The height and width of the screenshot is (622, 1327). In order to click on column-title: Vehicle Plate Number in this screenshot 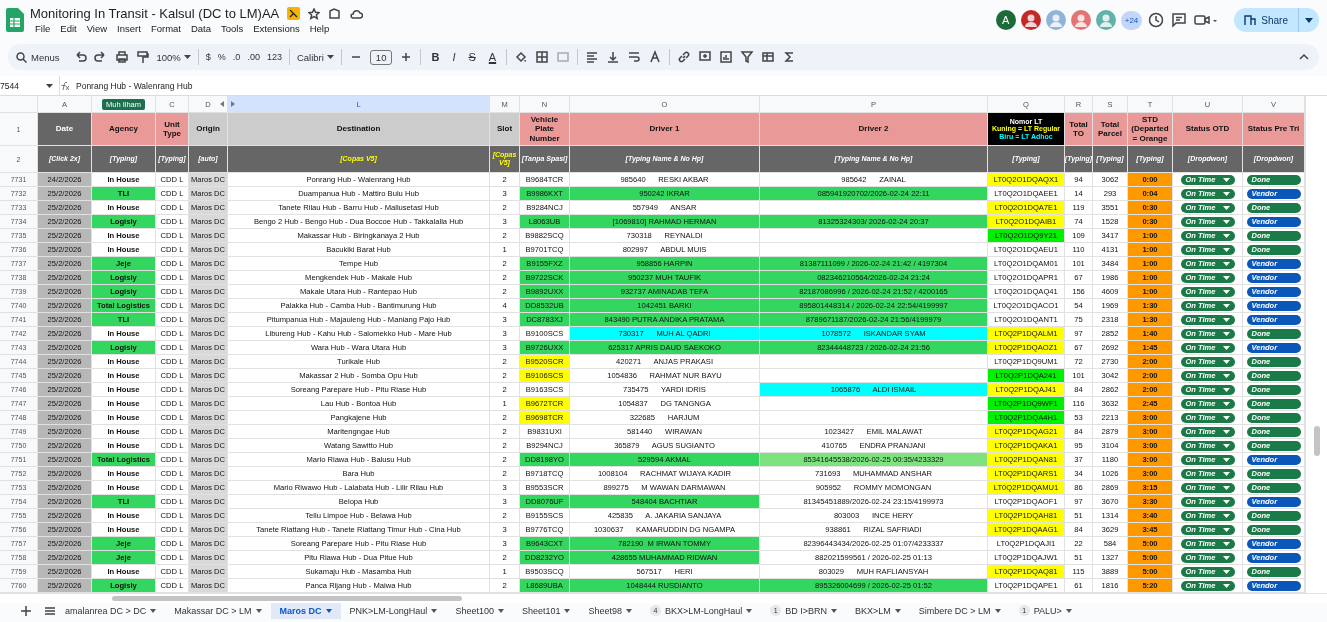, I will do `click(545, 129)`.